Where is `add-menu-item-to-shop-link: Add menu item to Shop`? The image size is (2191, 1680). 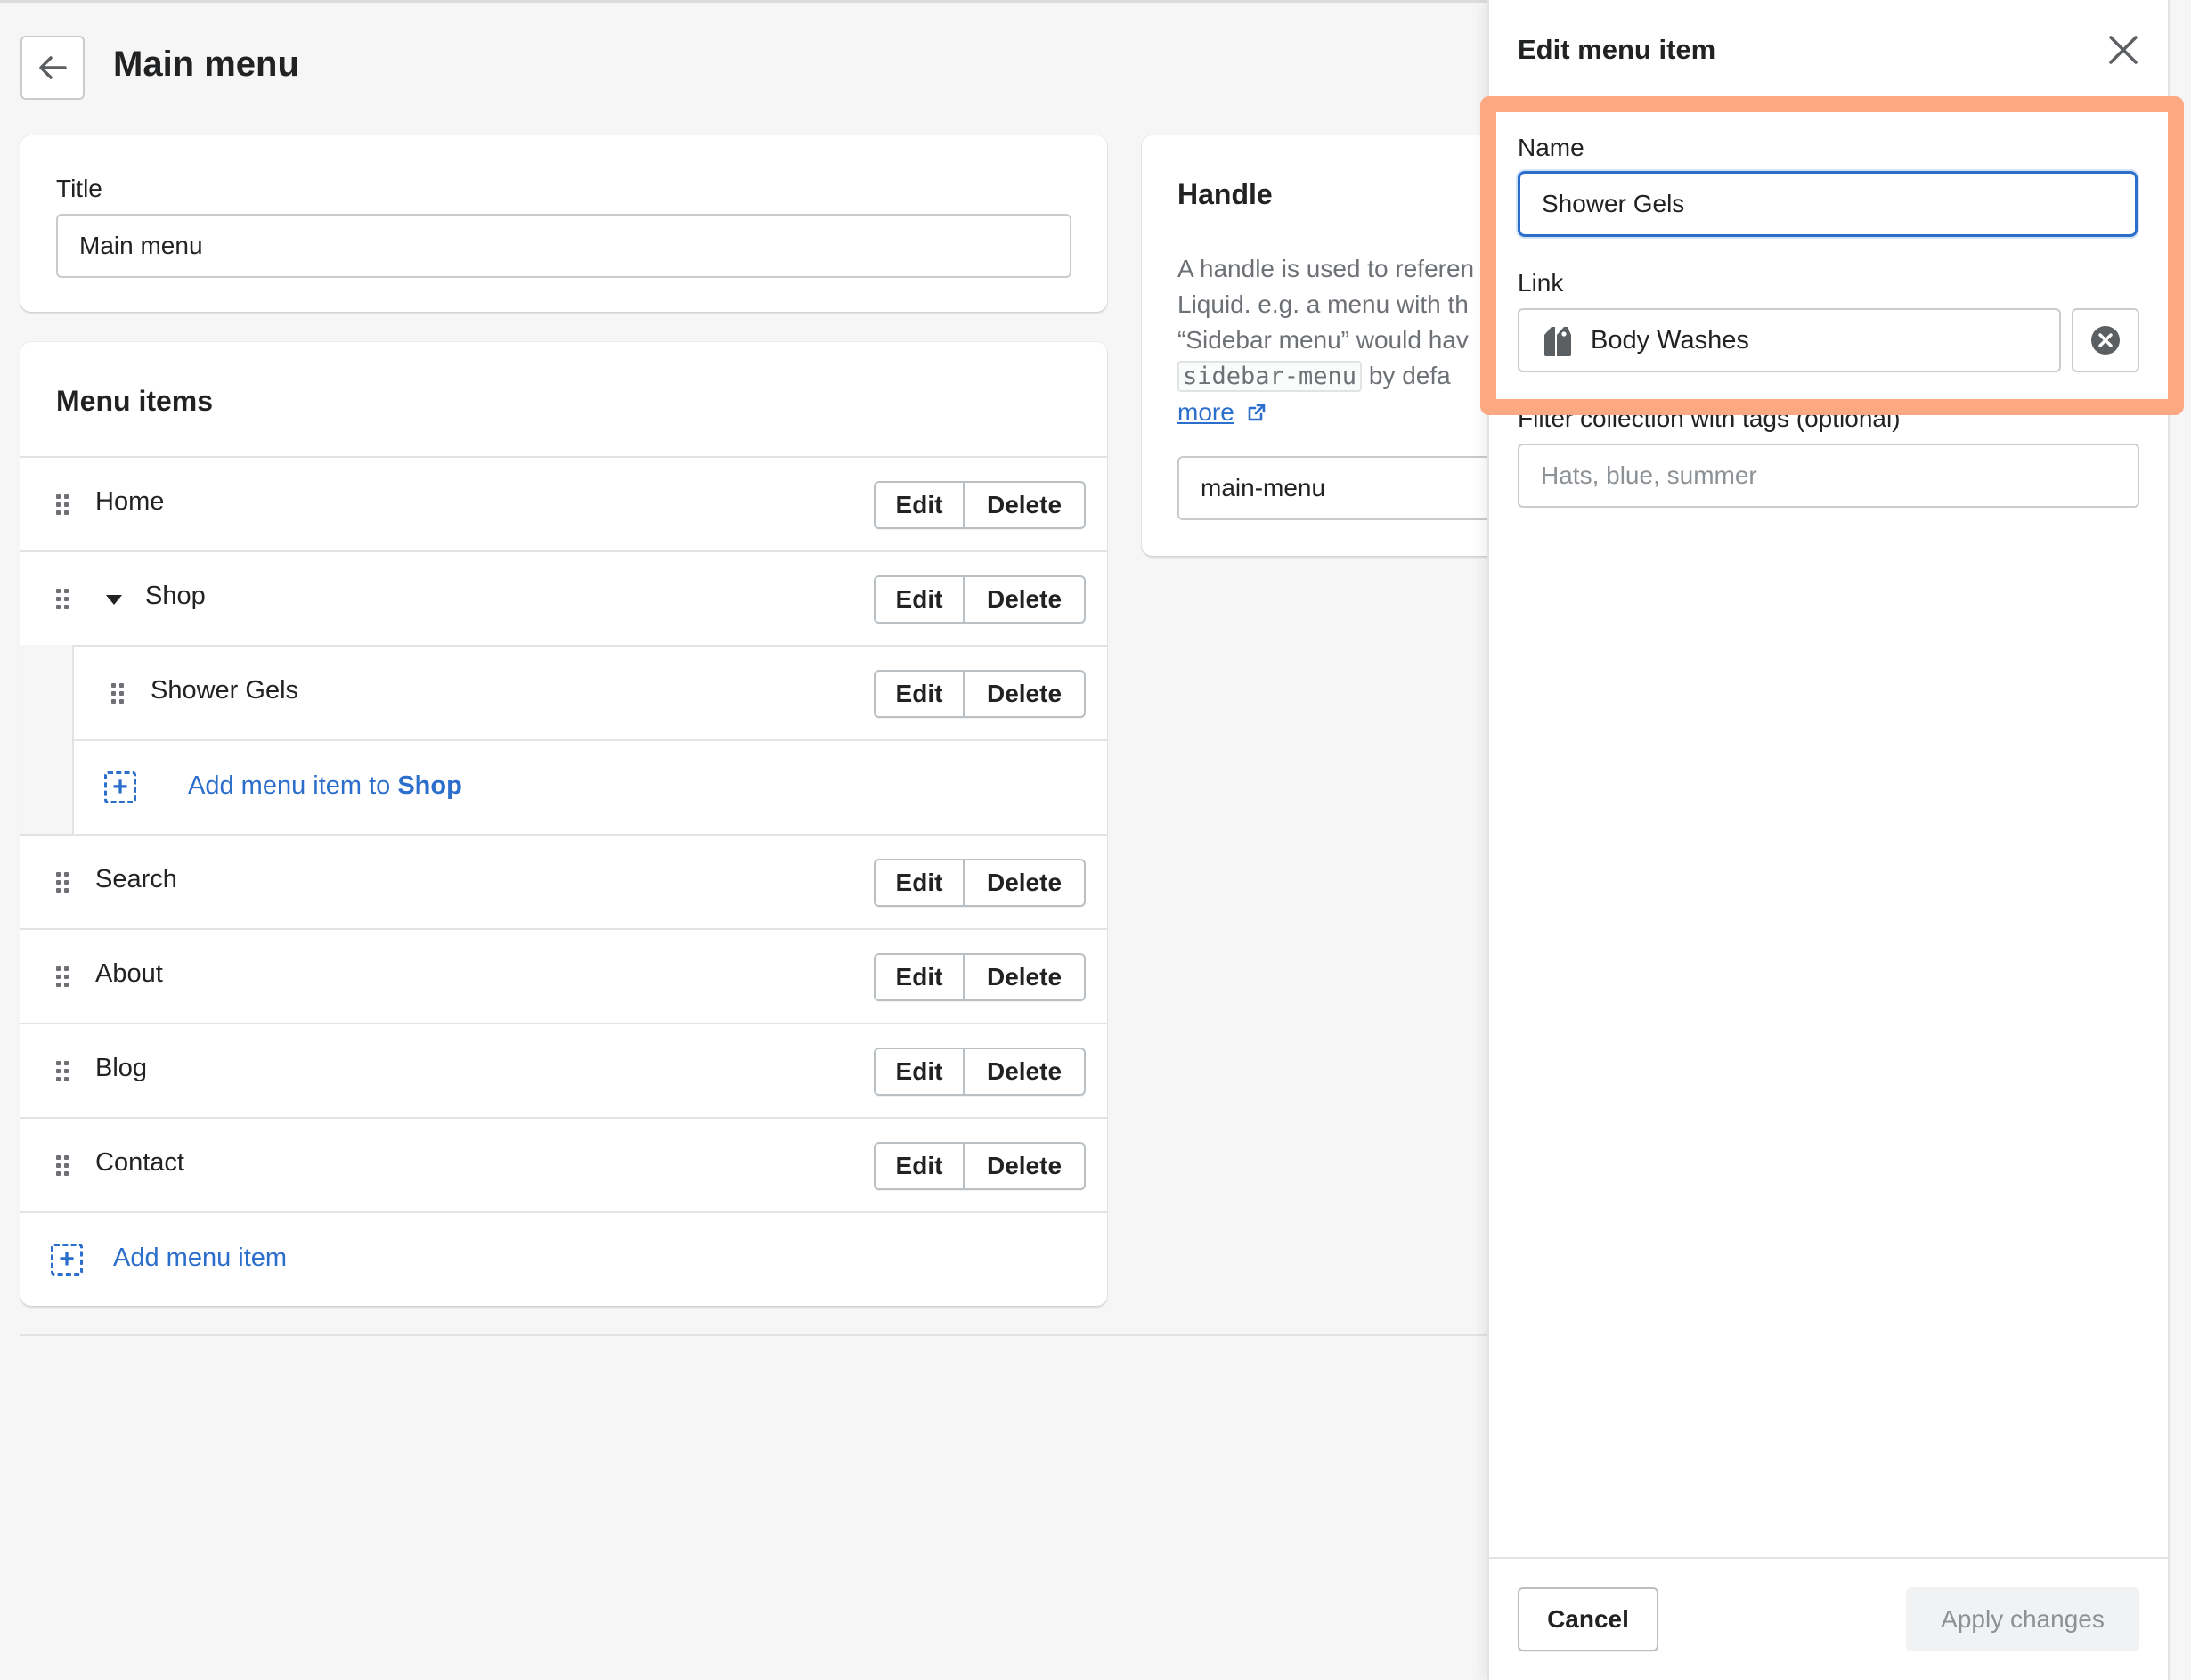
add-menu-item-to-shop-link: Add menu item to Shop is located at coordinates (325, 786).